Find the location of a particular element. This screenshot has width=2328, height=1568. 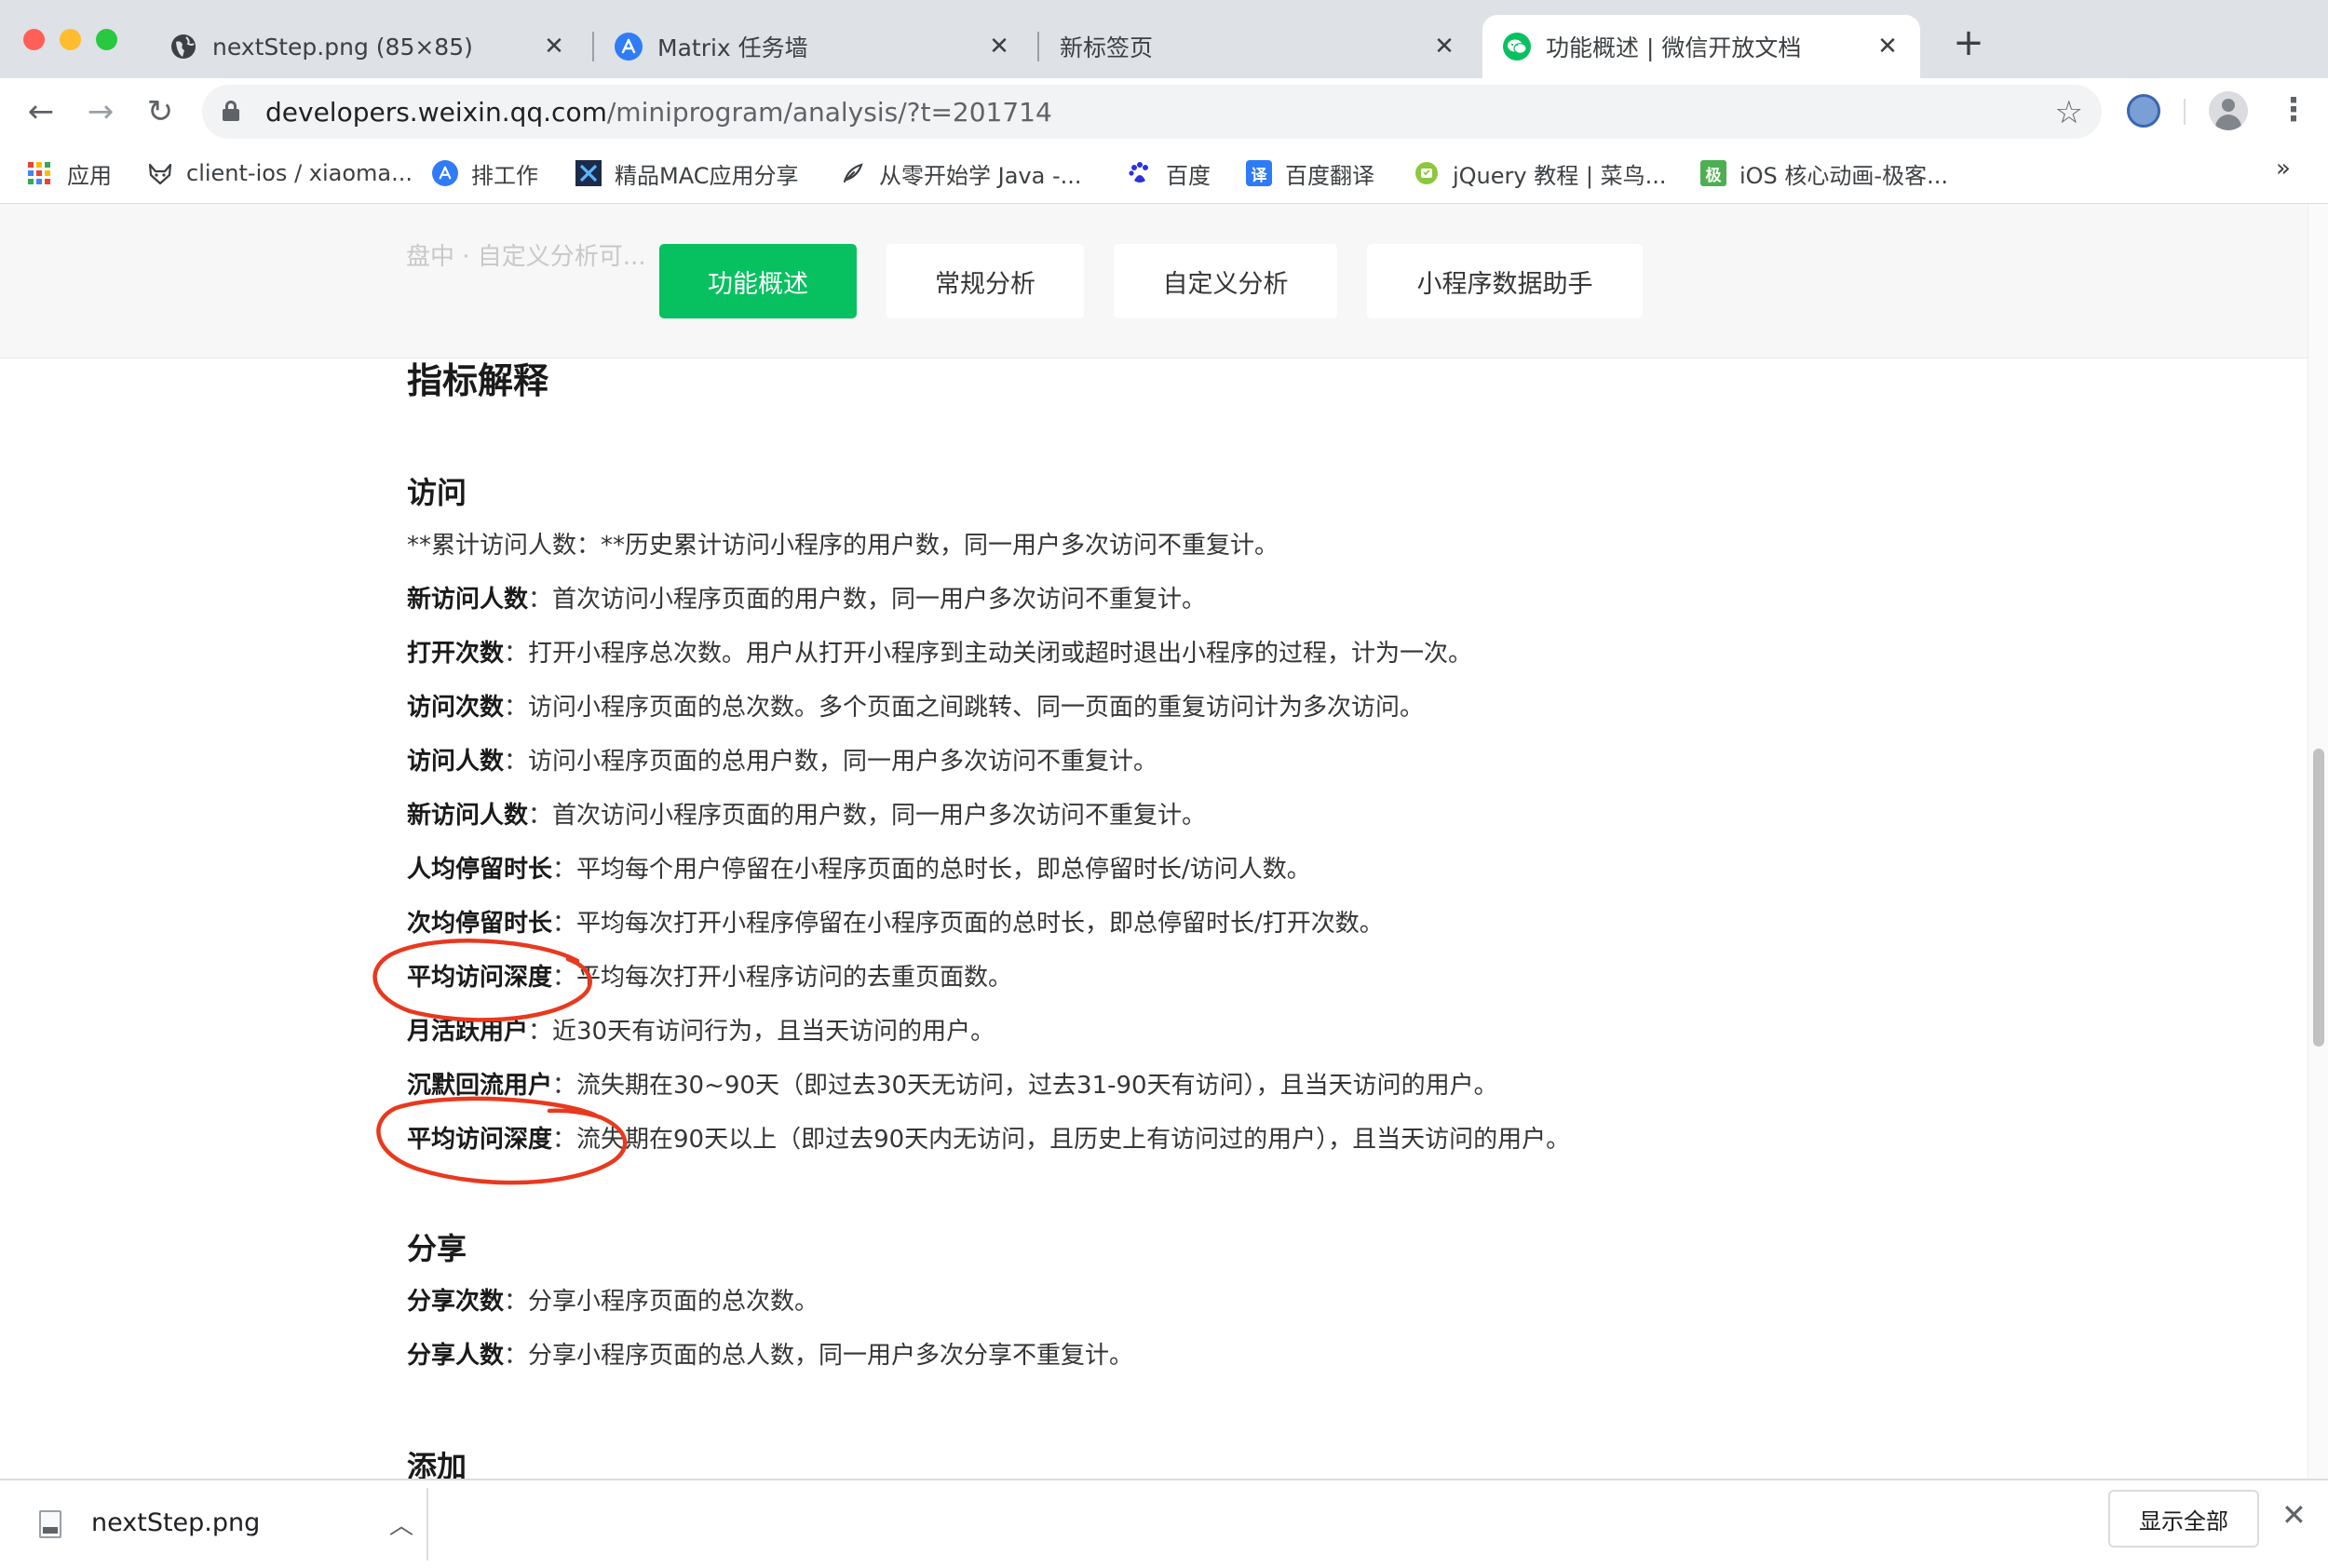

chevron-up-icon: ︿ is located at coordinates (401, 1524).